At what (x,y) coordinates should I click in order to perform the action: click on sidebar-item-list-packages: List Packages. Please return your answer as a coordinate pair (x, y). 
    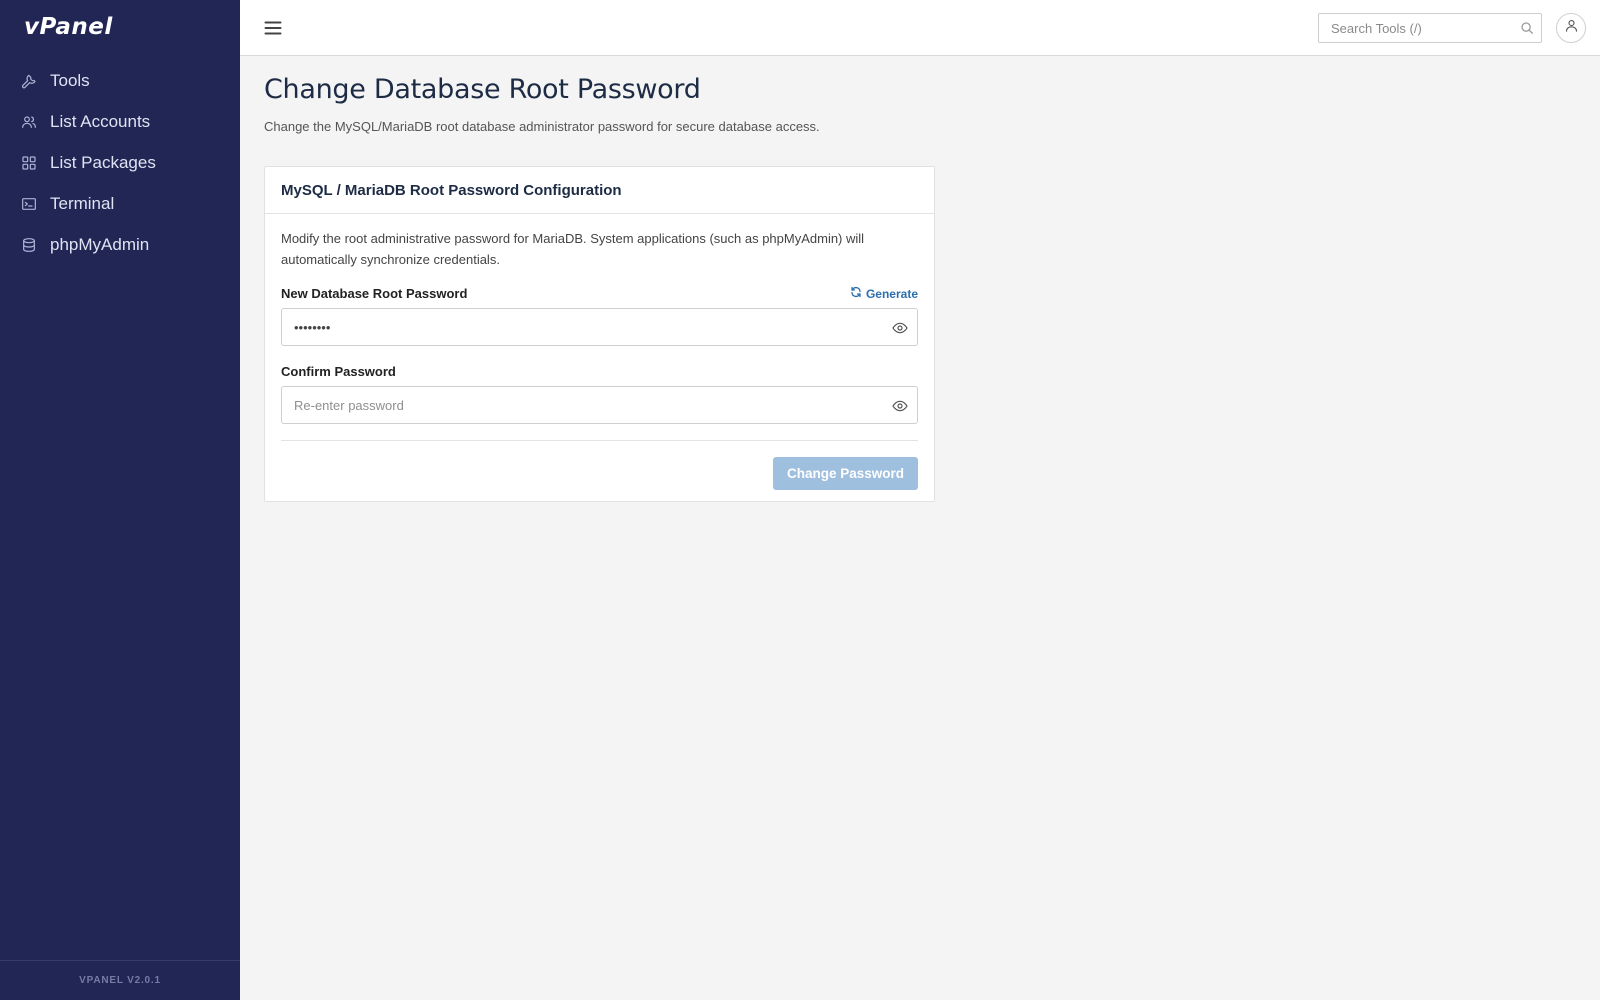
    Looking at the image, I should click on (120, 162).